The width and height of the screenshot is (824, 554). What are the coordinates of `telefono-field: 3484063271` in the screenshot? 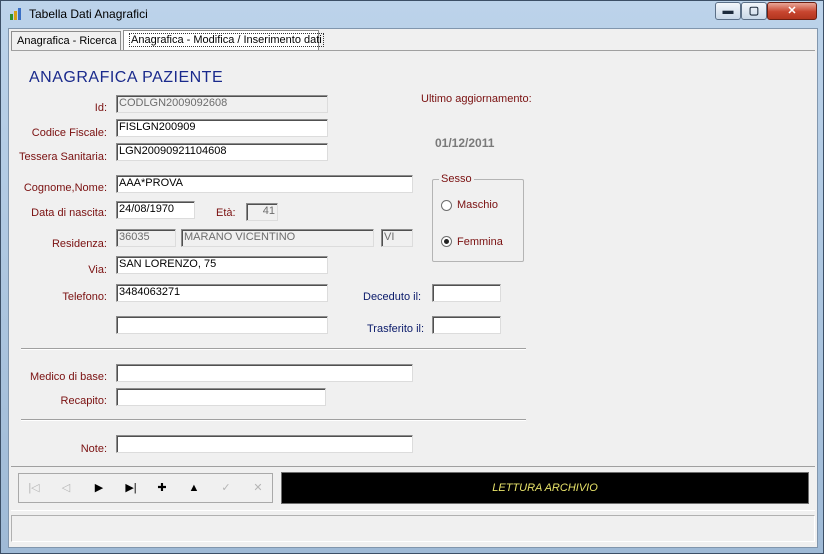 It's located at (222, 293).